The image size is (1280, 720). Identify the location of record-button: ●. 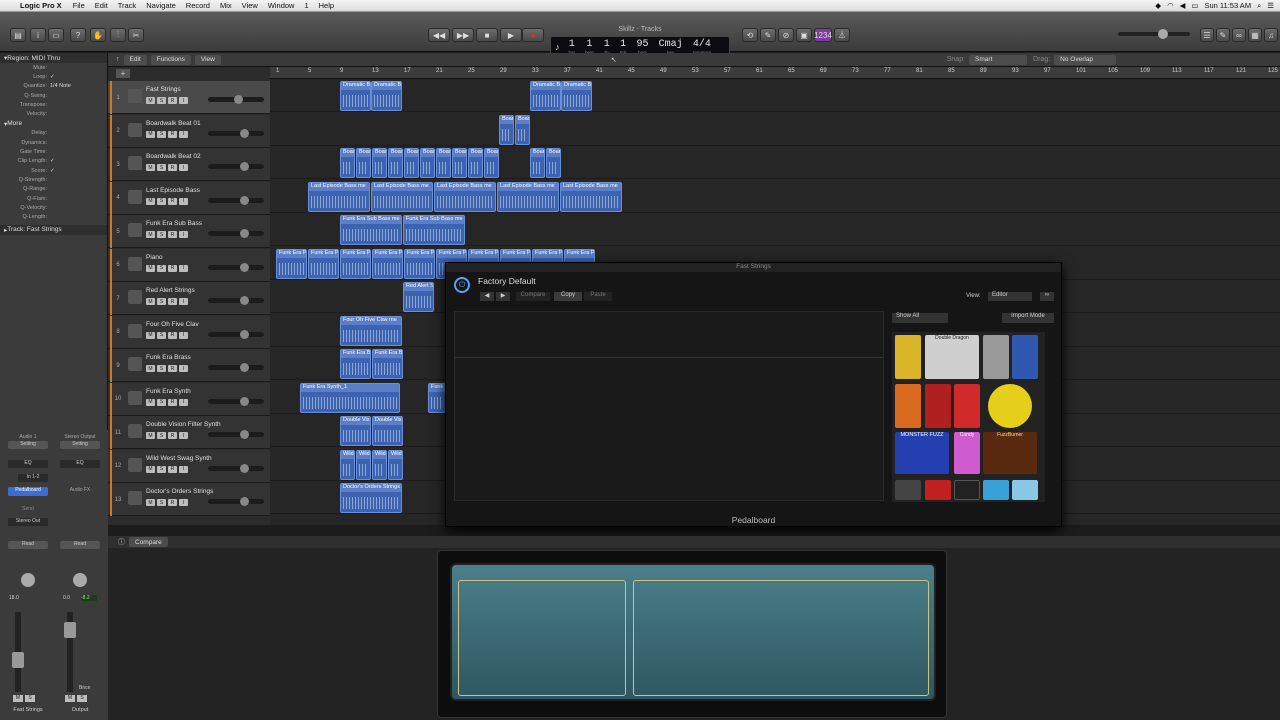
(533, 35).